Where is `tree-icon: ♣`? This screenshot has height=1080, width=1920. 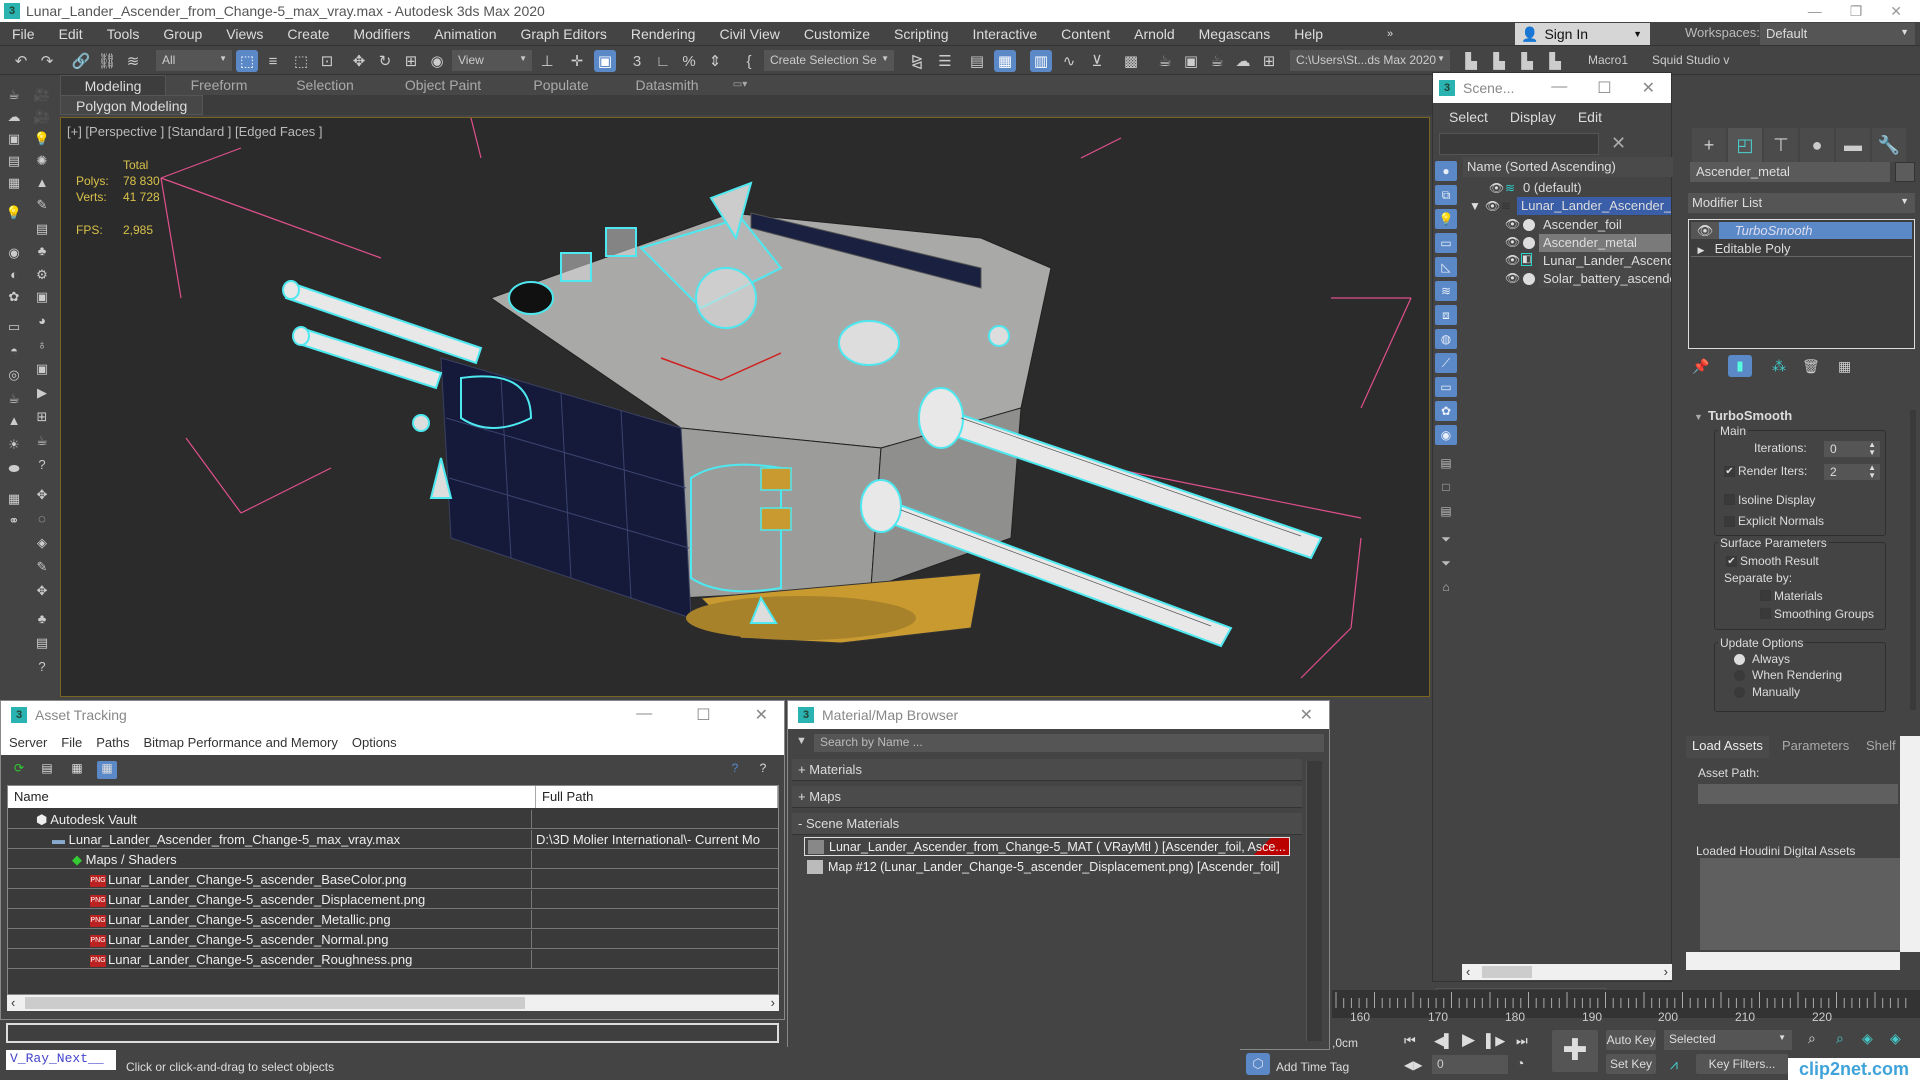
tree-icon: ♣ is located at coordinates (42, 251).